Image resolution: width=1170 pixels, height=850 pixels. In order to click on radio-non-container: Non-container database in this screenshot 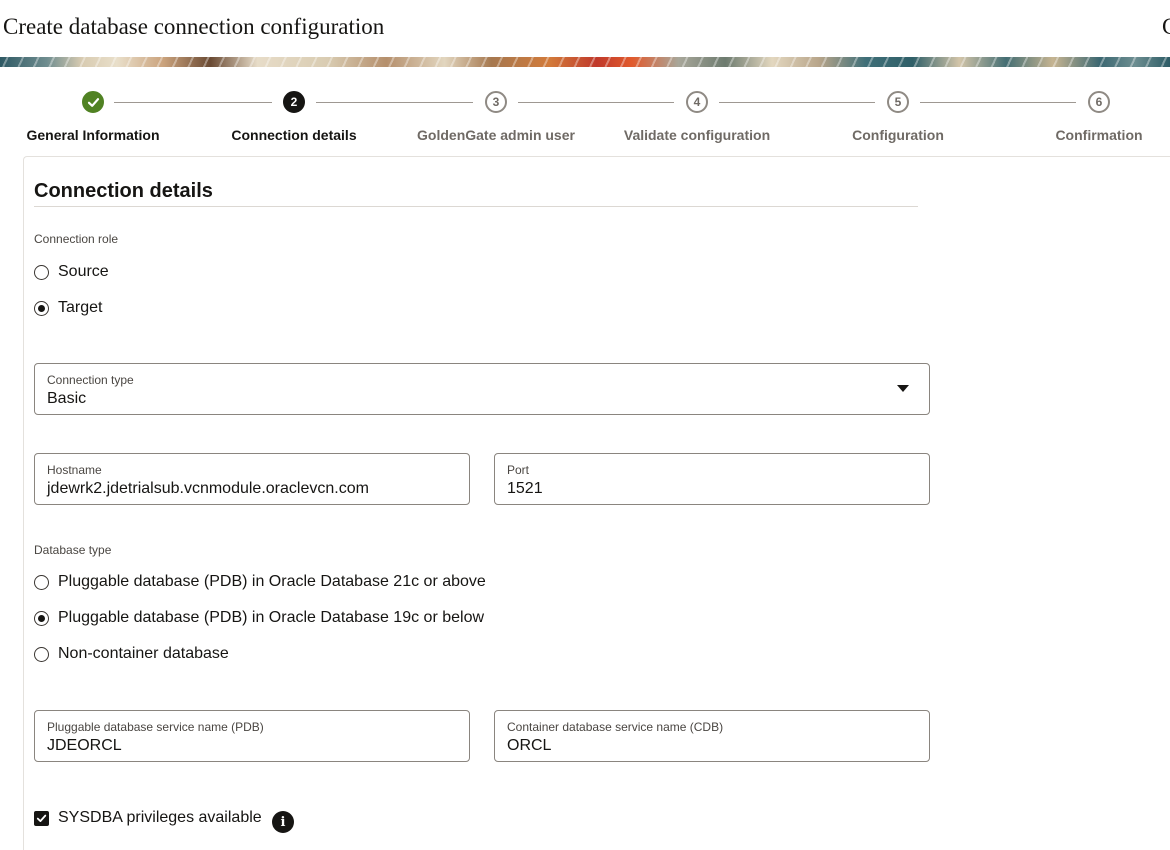, I will do `click(131, 654)`.